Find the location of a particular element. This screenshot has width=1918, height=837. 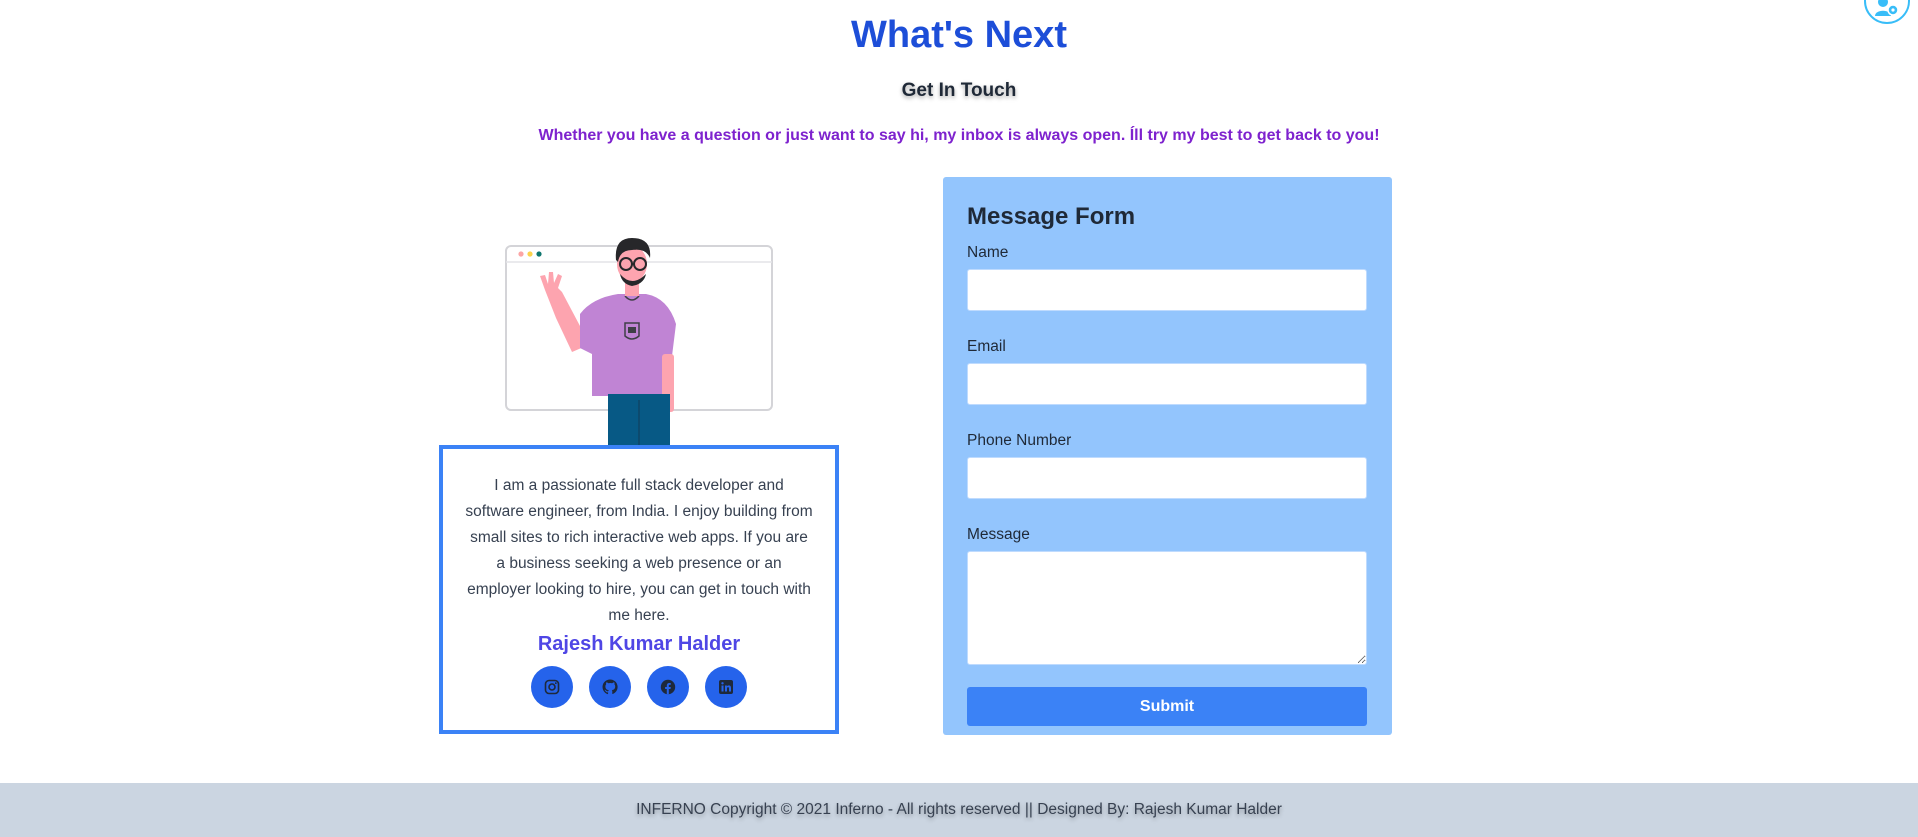

linkedin-link is located at coordinates (726, 687).